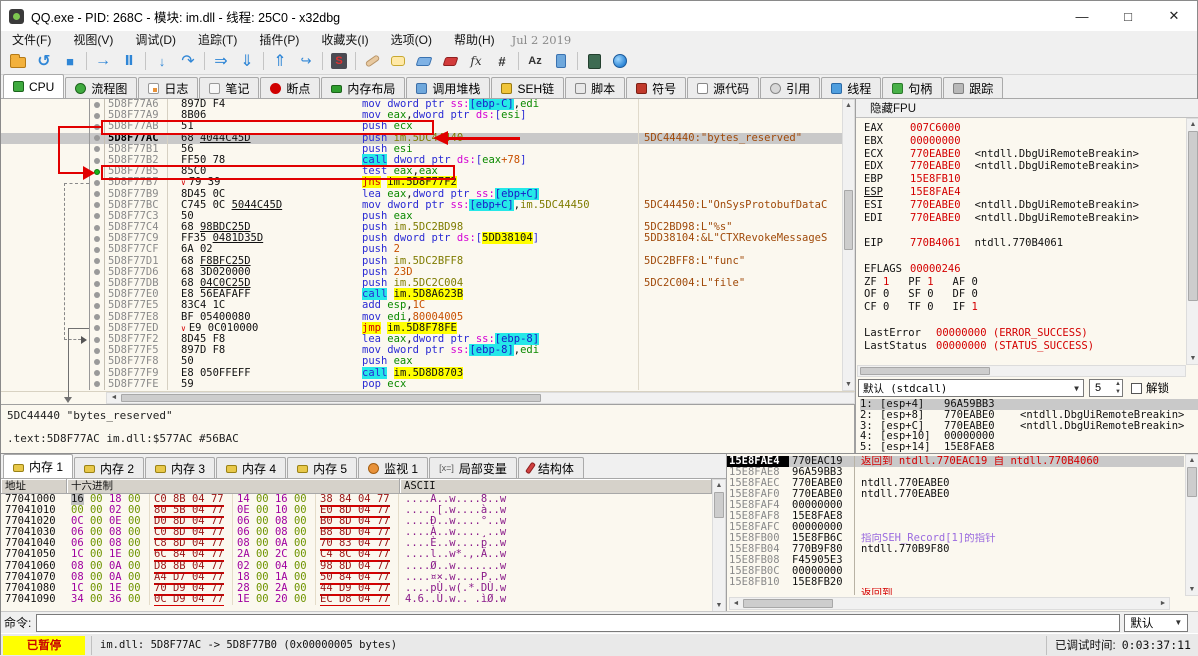 The width and height of the screenshot is (1198, 656). What do you see at coordinates (1025, 141) in the screenshot?
I see `register-row: EBX 00000000` at bounding box center [1025, 141].